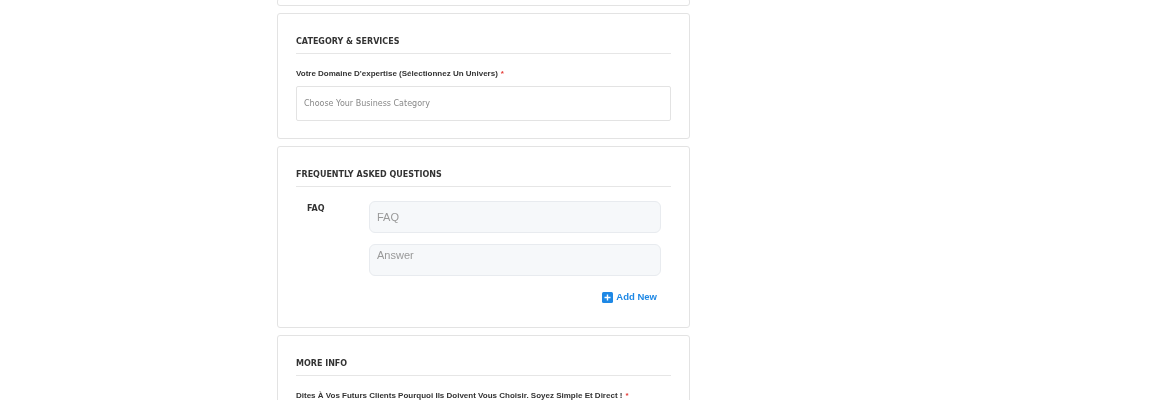 Image resolution: width=1170 pixels, height=400 pixels. What do you see at coordinates (608, 297) in the screenshot?
I see `plus-icon` at bounding box center [608, 297].